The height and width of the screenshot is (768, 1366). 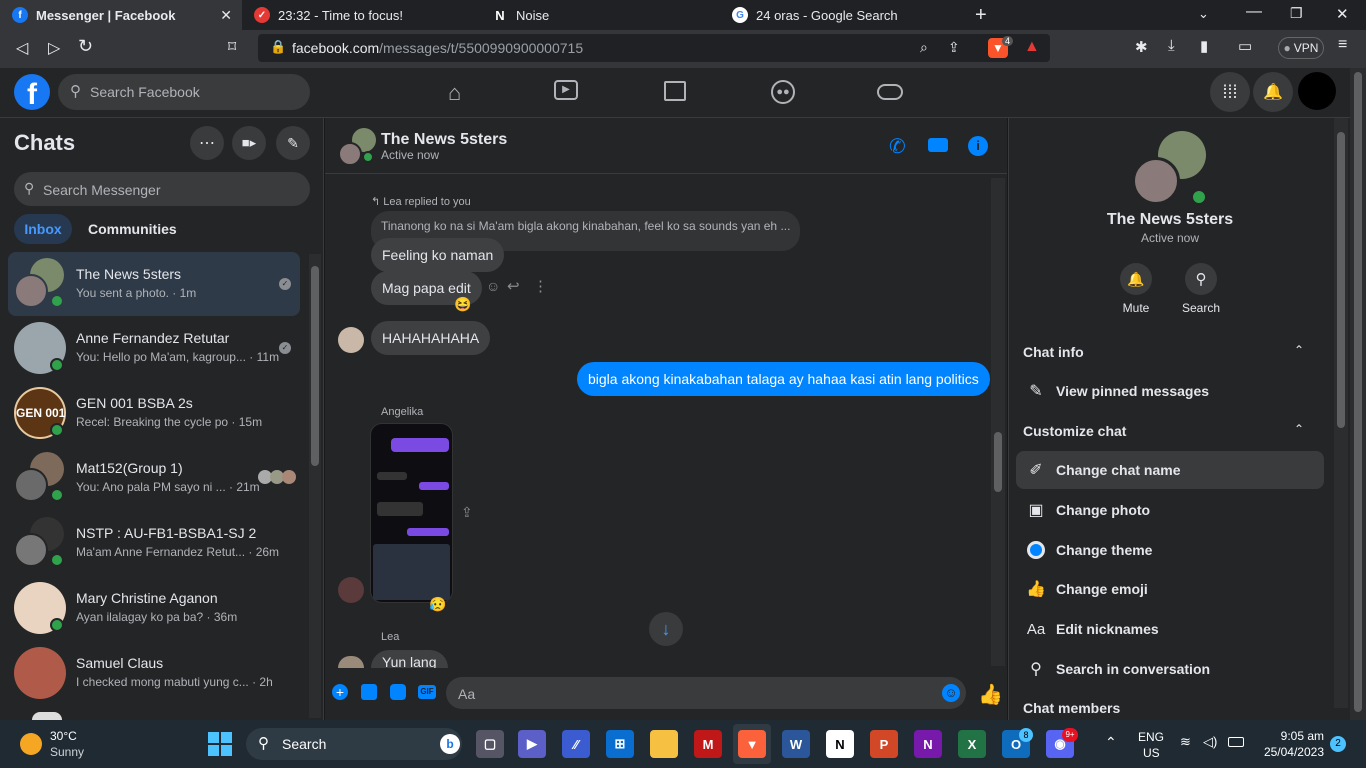 I want to click on reply-icon: ↩, so click(x=513, y=286).